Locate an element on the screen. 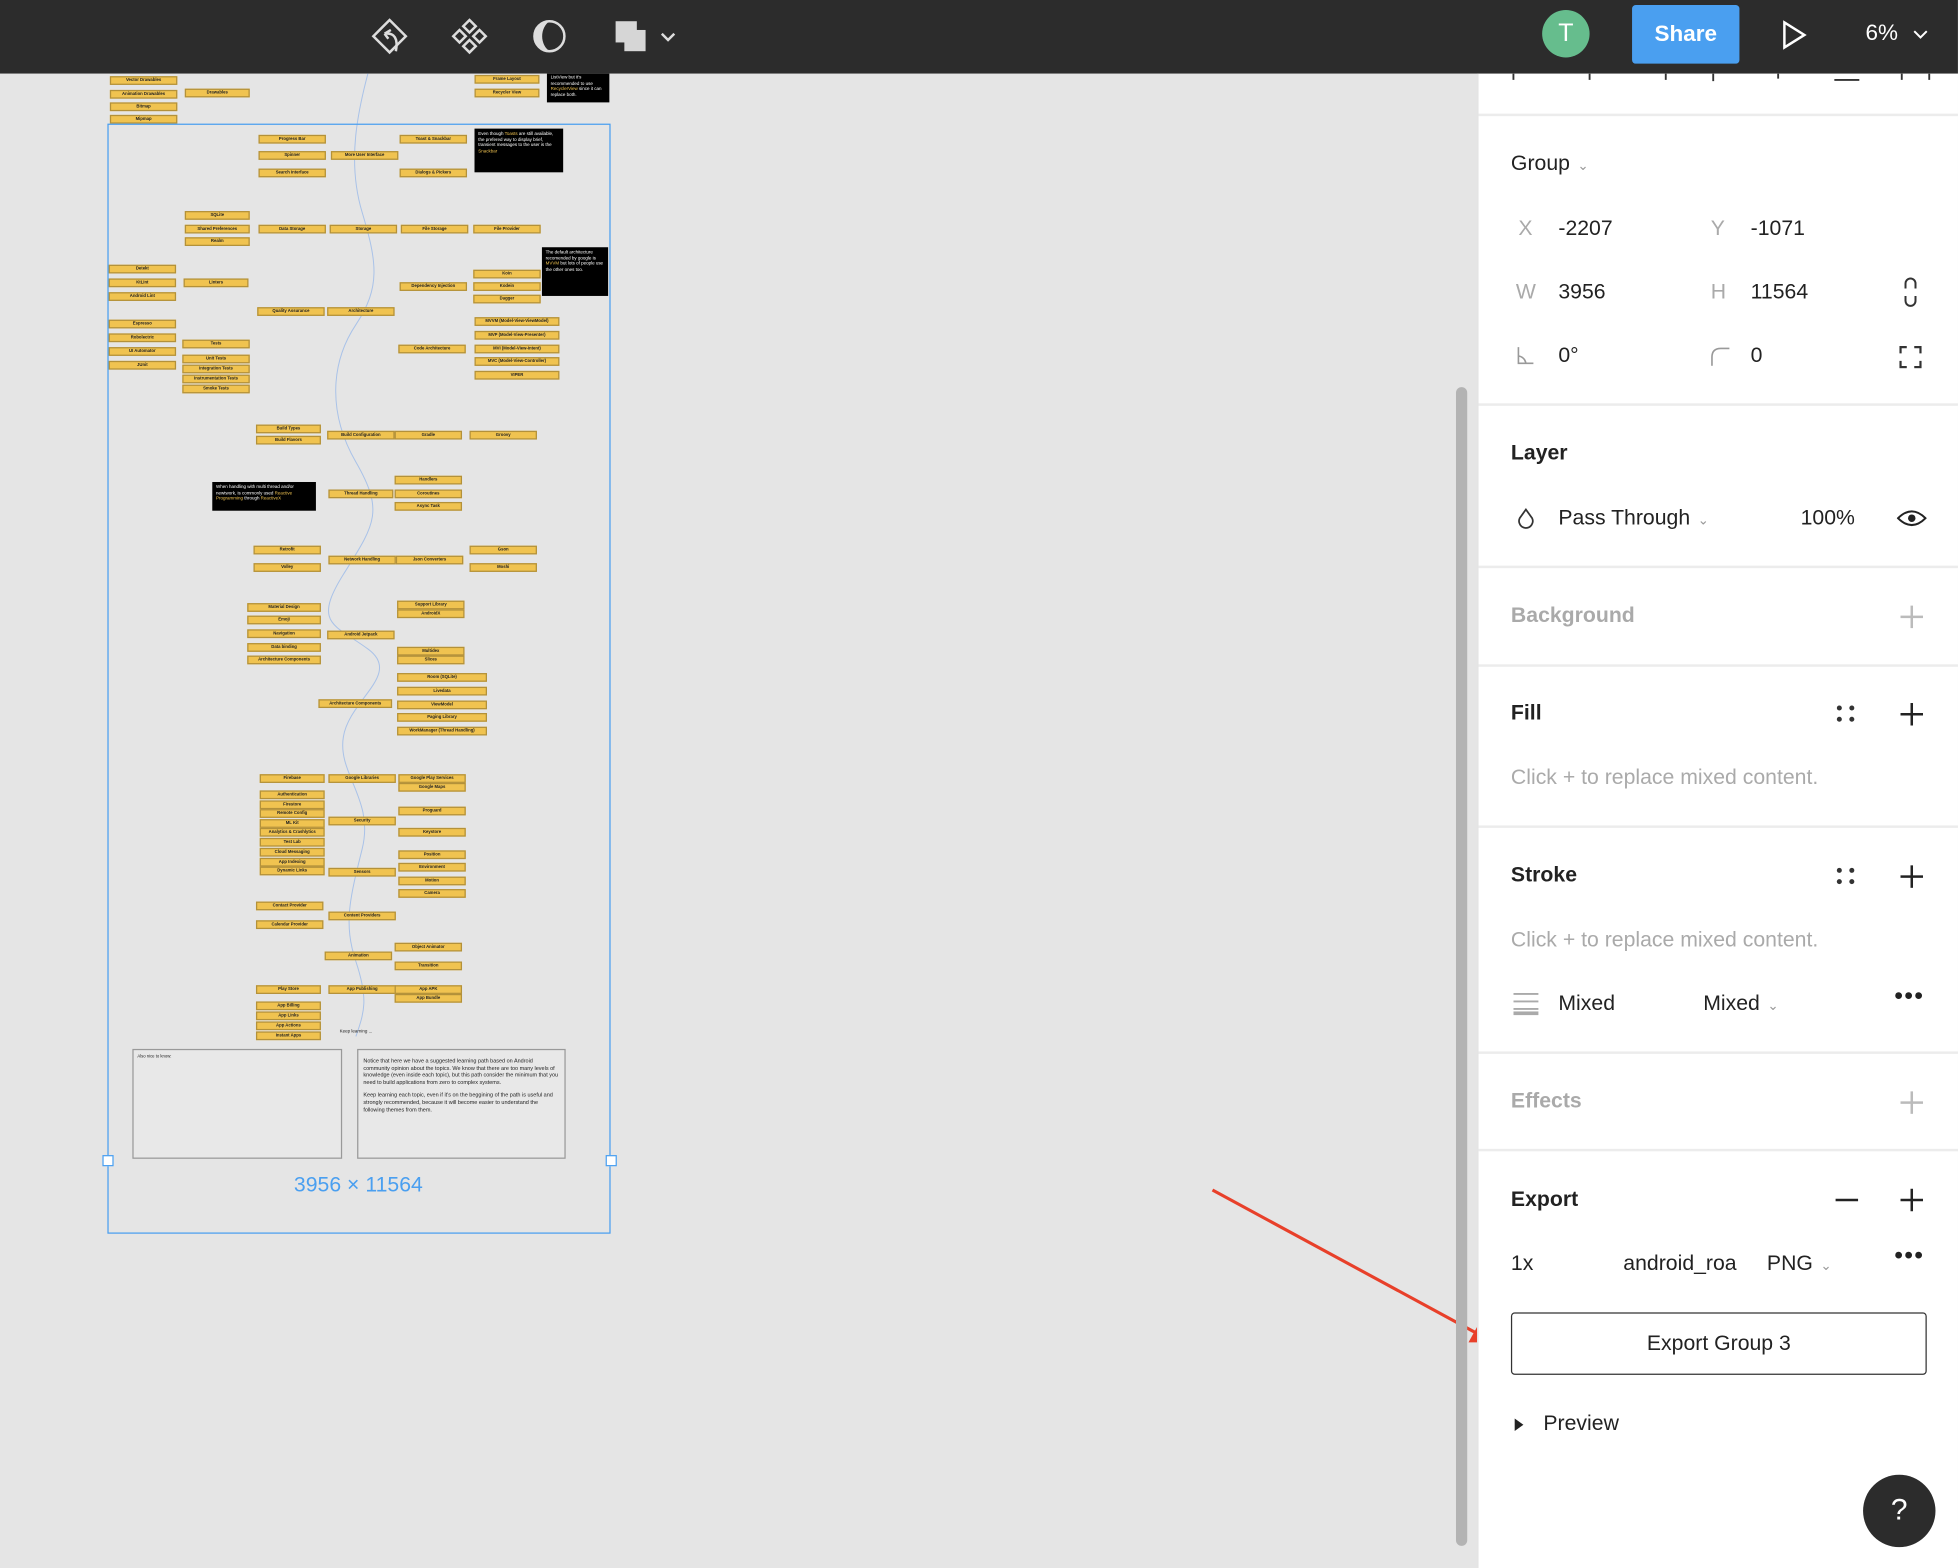 This screenshot has height=1568, width=1958. stroke-align-value: Mixed is located at coordinates (1731, 1003).